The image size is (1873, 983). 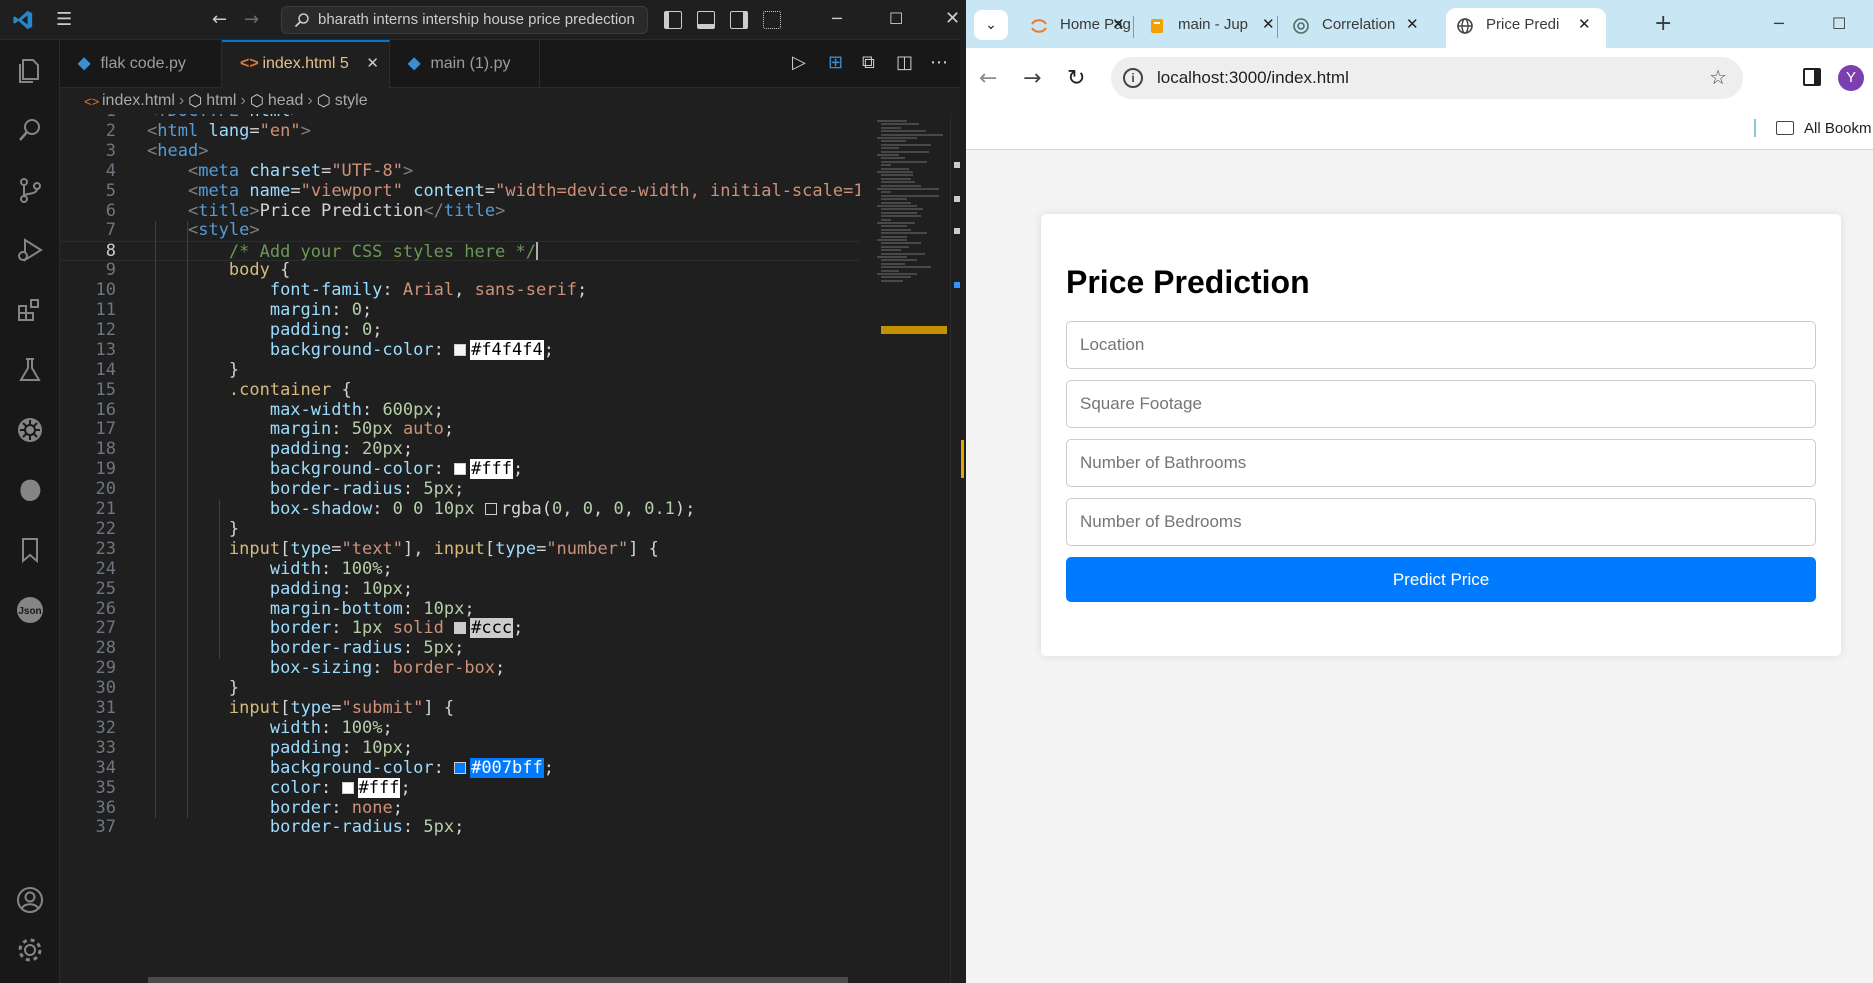 What do you see at coordinates (904, 63) in the screenshot?
I see `split-editor-icon: ◫` at bounding box center [904, 63].